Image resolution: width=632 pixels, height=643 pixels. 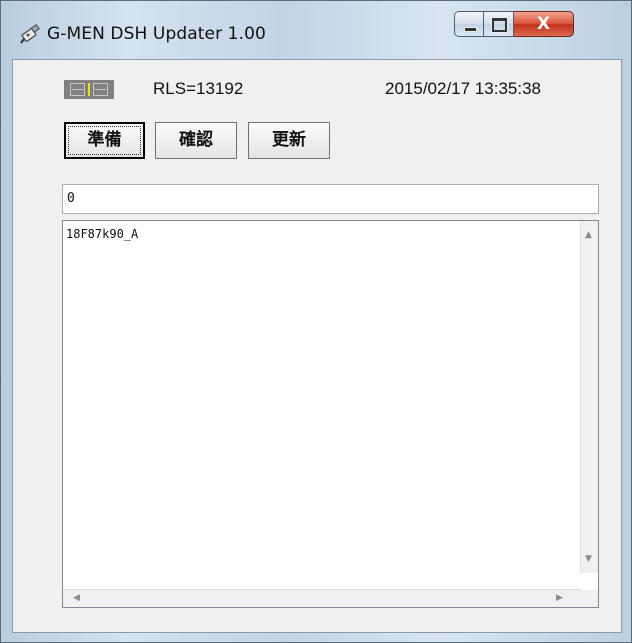 I want to click on caption-buttons: X, so click(x=514, y=24).